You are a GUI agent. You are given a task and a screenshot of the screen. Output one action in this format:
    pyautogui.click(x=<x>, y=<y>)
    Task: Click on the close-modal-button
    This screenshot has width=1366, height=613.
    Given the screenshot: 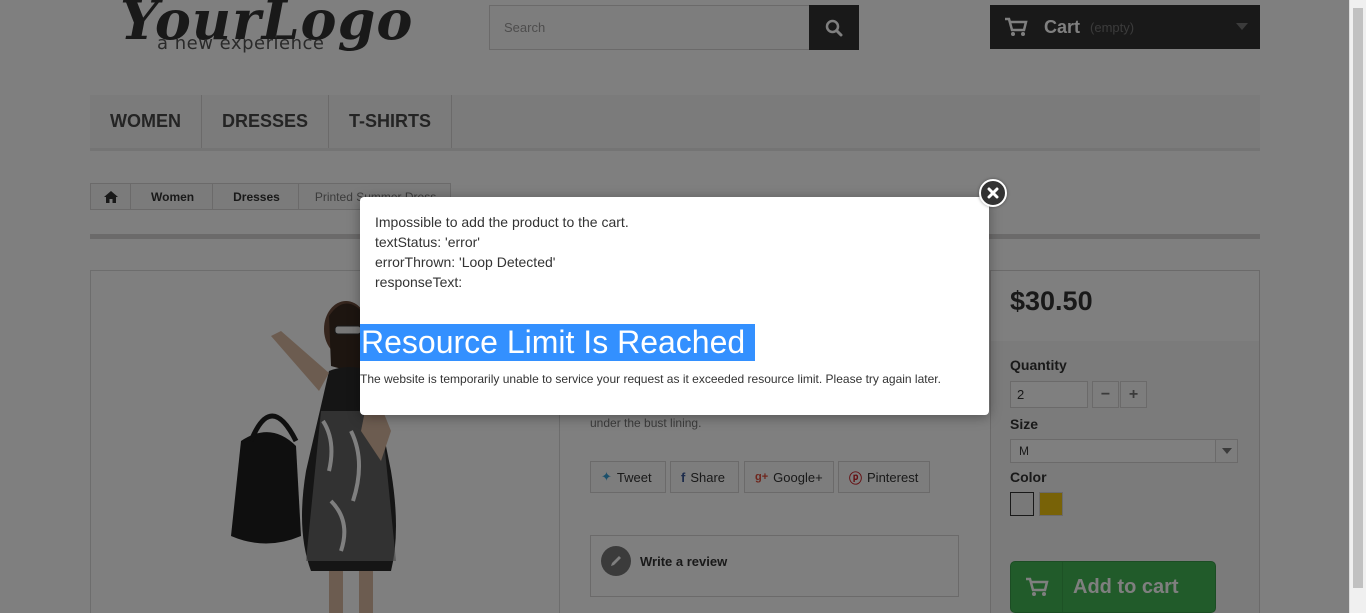 What is the action you would take?
    pyautogui.click(x=993, y=193)
    